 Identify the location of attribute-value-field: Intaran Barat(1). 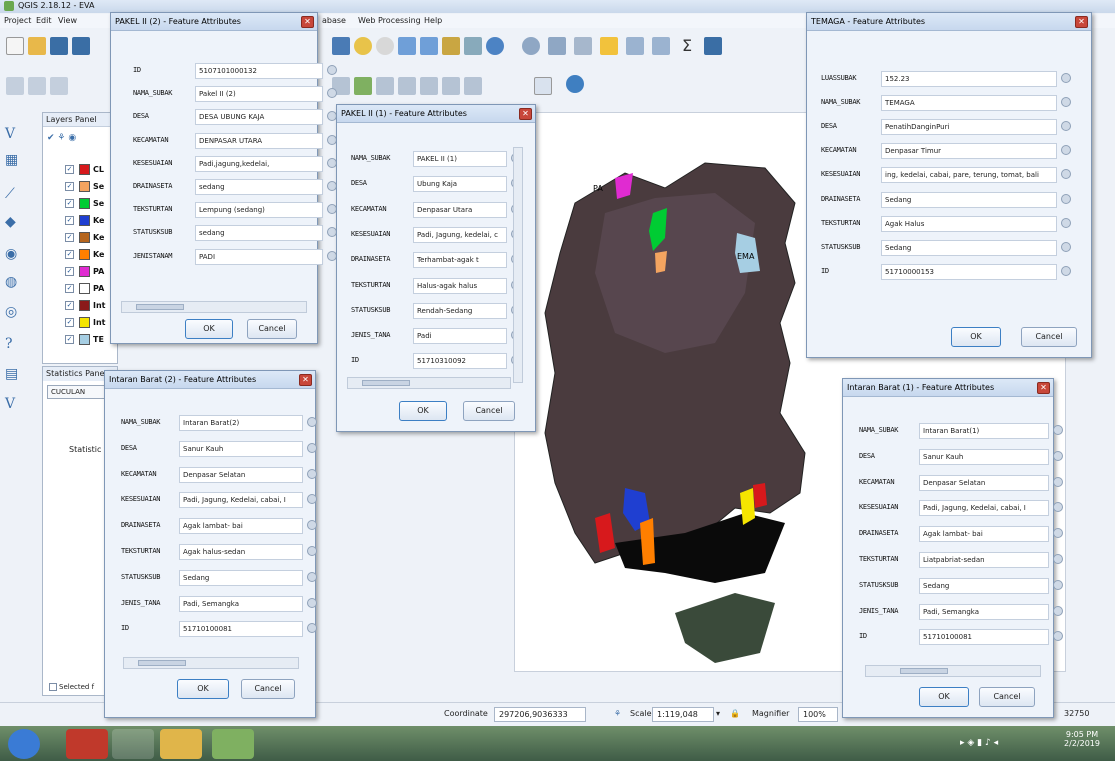
(984, 431).